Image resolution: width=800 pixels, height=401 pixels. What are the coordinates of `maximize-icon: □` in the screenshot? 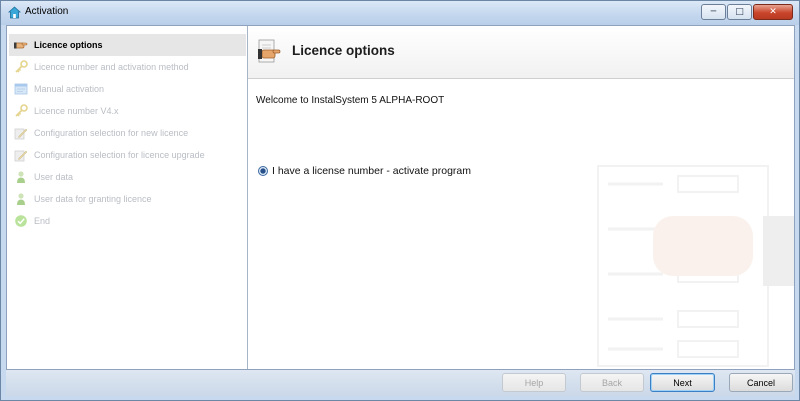 It's located at (739, 12).